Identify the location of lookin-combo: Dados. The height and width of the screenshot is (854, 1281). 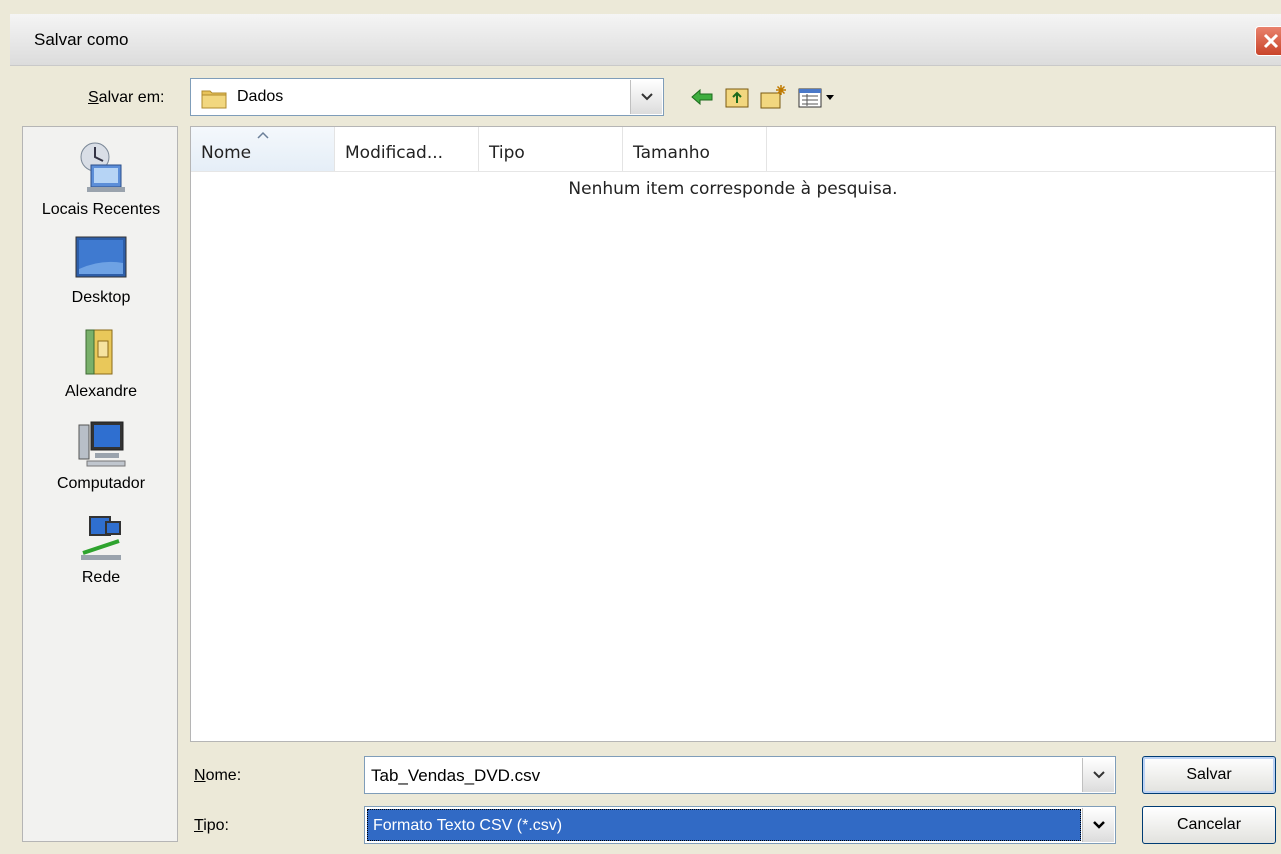
(427, 97).